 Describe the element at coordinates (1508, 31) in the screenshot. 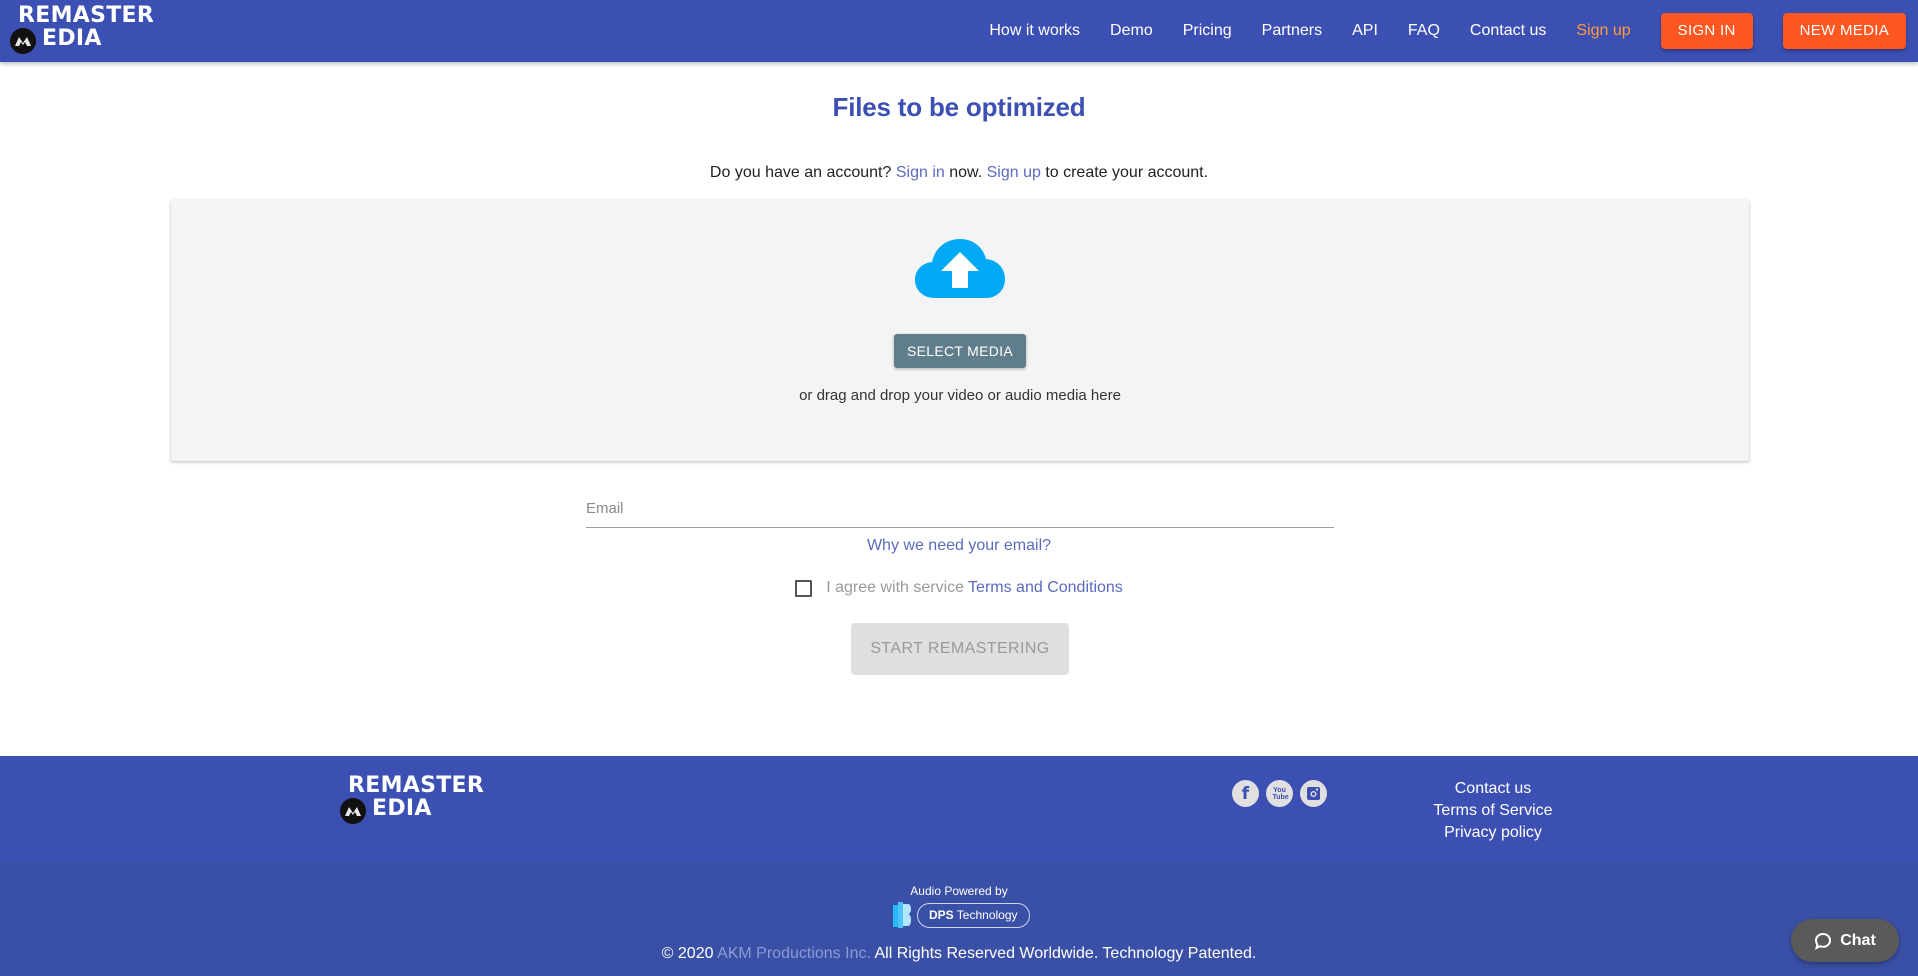

I see `nav-contact-us: Contact us` at that location.